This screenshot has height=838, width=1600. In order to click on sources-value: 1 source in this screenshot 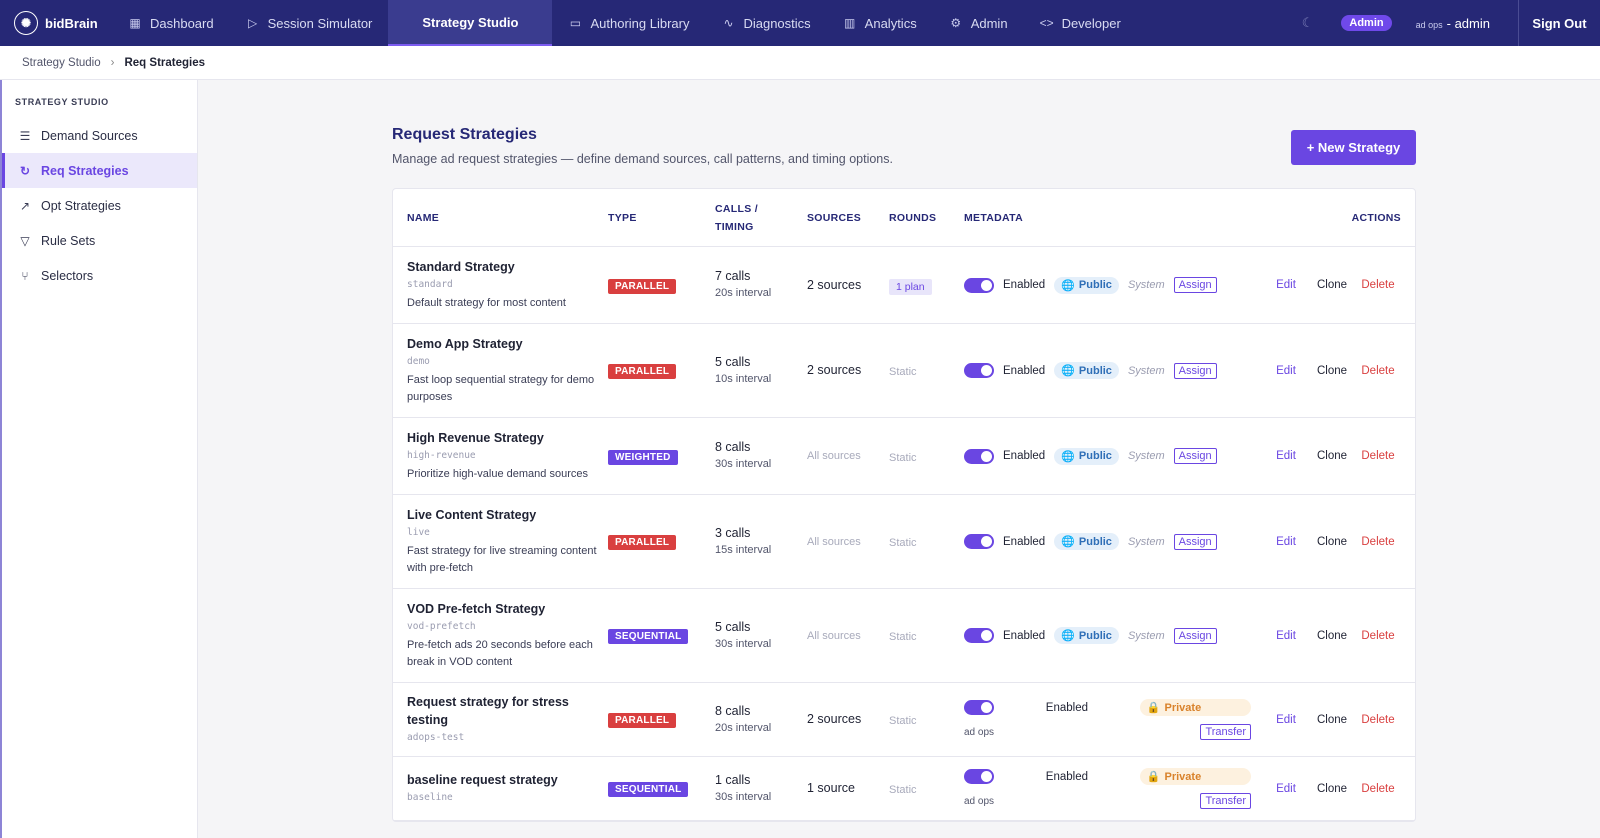, I will do `click(831, 788)`.